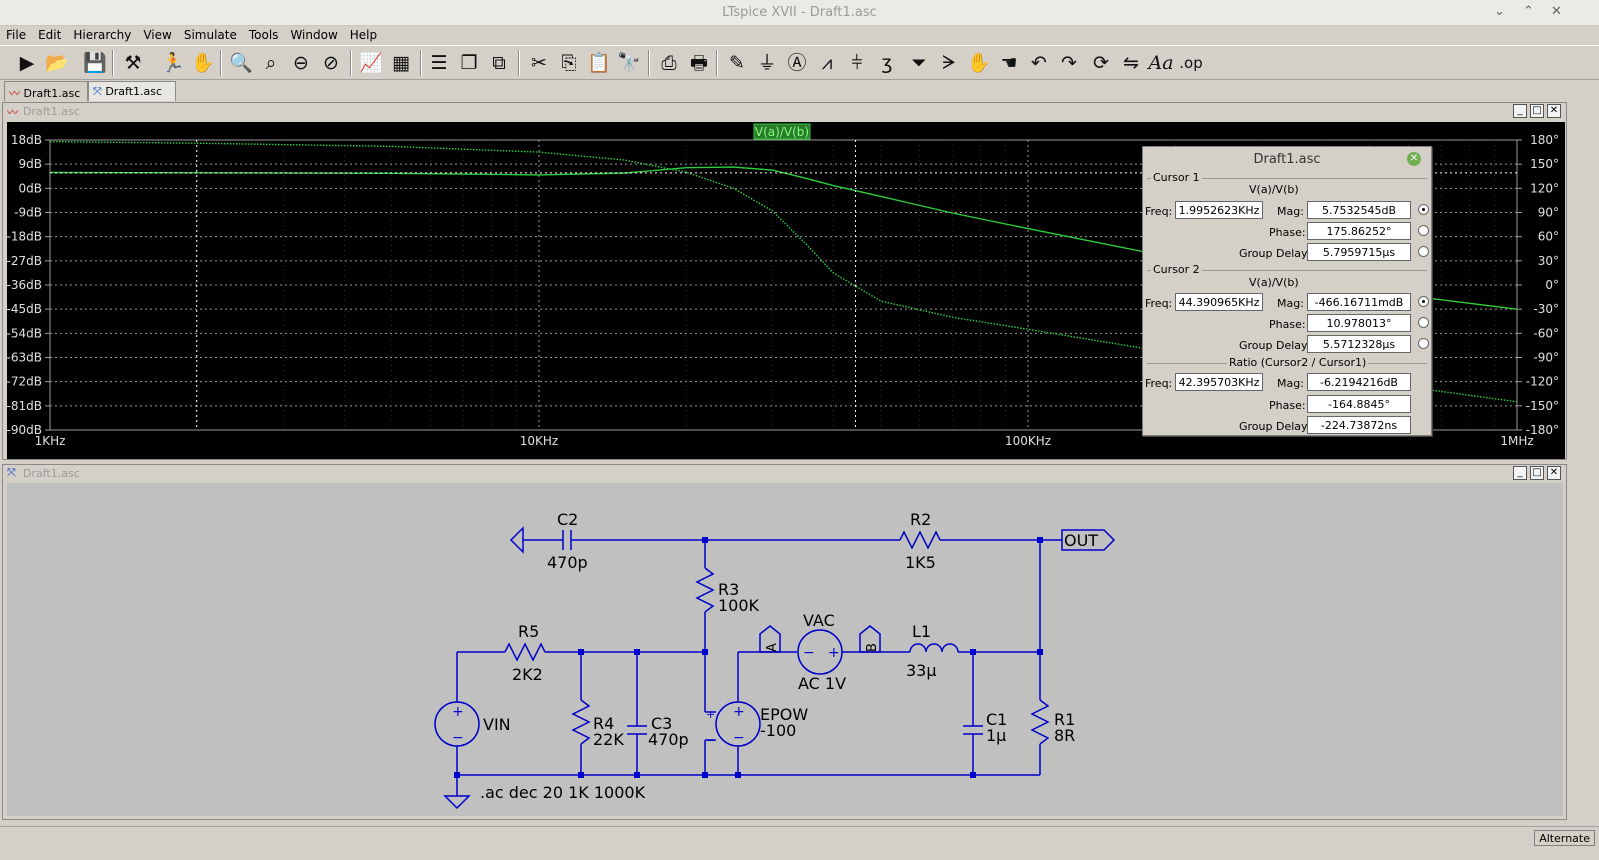 This screenshot has height=860, width=1599. What do you see at coordinates (1552, 285) in the screenshot?
I see `y-right-tick-label: 0°` at bounding box center [1552, 285].